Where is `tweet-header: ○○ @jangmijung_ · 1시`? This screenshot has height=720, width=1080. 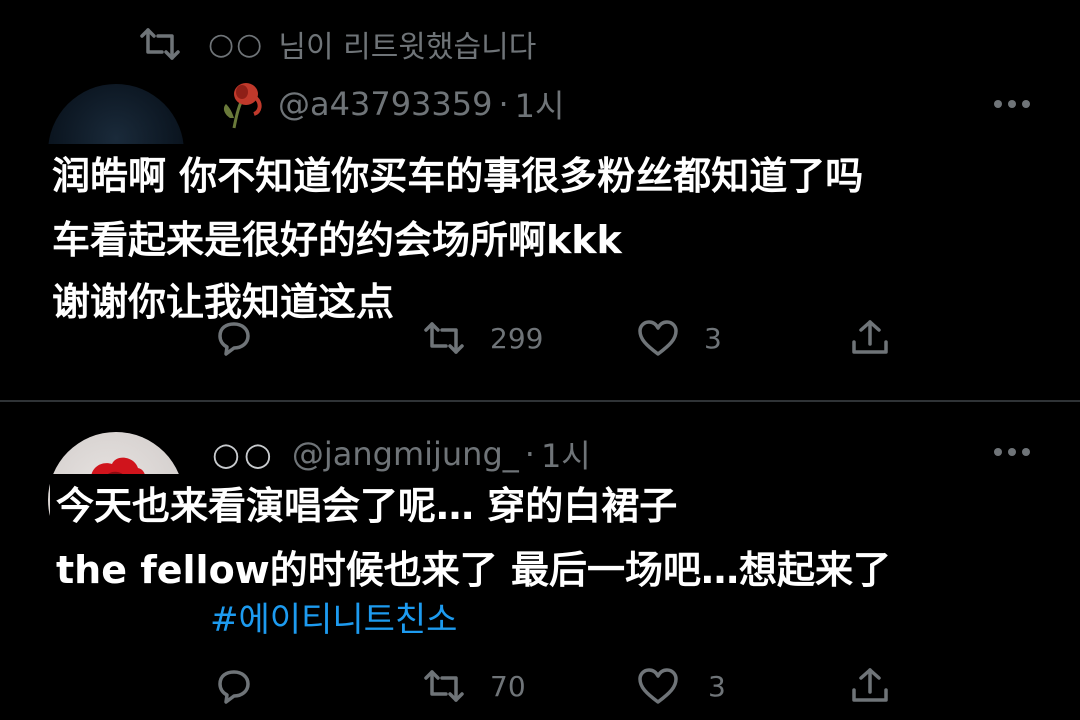 tweet-header: ○○ @jangmijung_ · 1시 is located at coordinates (401, 454).